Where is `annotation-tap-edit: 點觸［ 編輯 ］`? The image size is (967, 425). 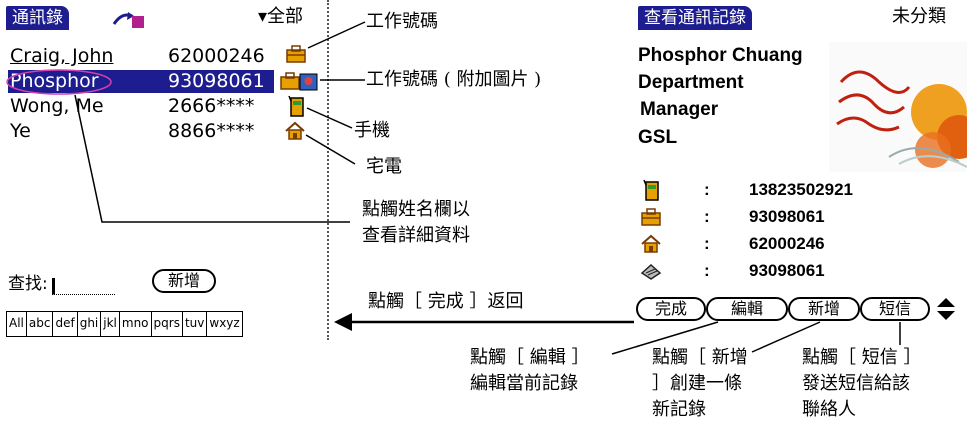
annotation-tap-edit: 點觸［ 編輯 ］ is located at coordinates (530, 357).